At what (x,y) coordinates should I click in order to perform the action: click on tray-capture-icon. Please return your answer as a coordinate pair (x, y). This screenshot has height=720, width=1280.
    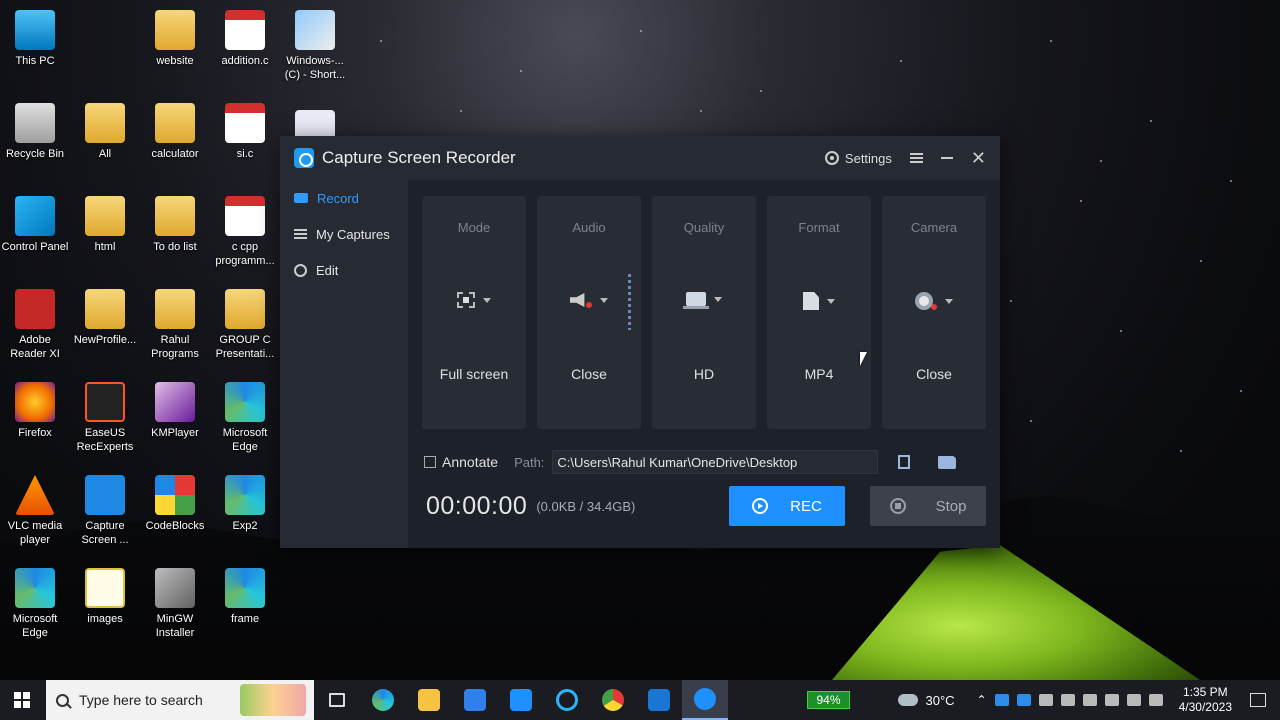
    Looking at the image, I should click on (1023, 700).